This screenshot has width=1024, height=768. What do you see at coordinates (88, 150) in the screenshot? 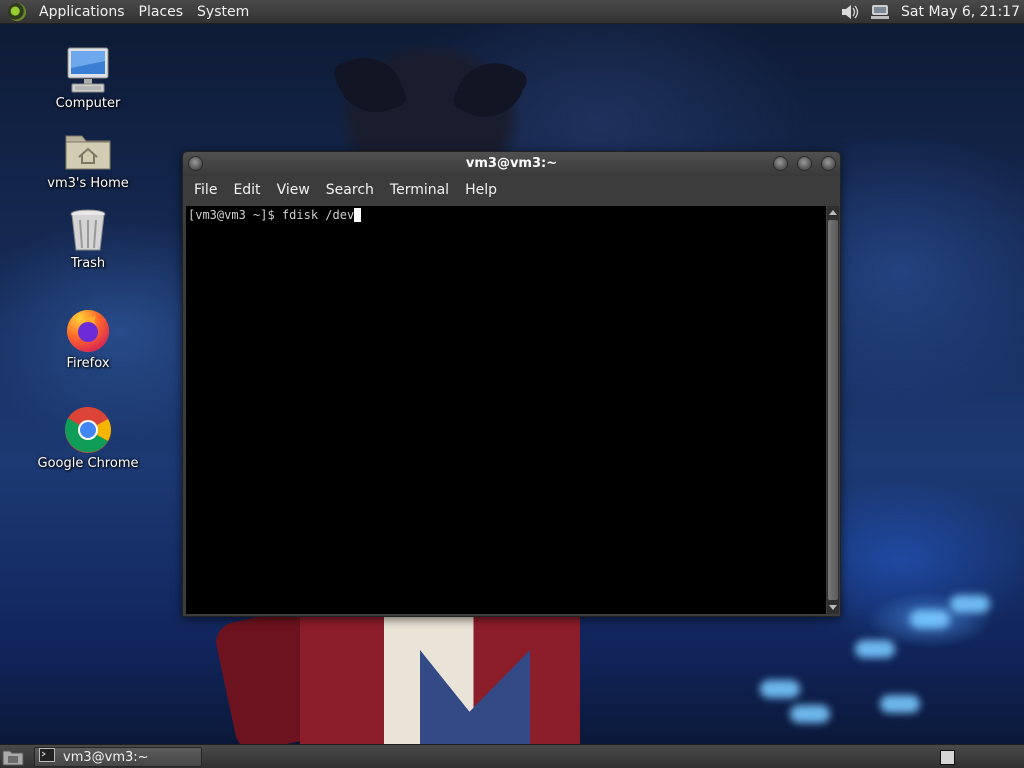
I see `home-folder-icon` at bounding box center [88, 150].